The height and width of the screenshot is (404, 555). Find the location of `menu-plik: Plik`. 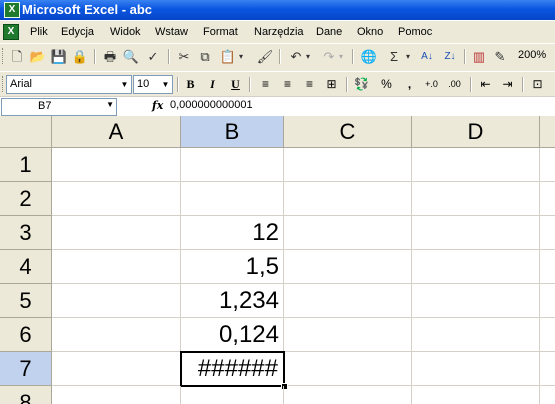

menu-plik: Plik is located at coordinates (39, 32).